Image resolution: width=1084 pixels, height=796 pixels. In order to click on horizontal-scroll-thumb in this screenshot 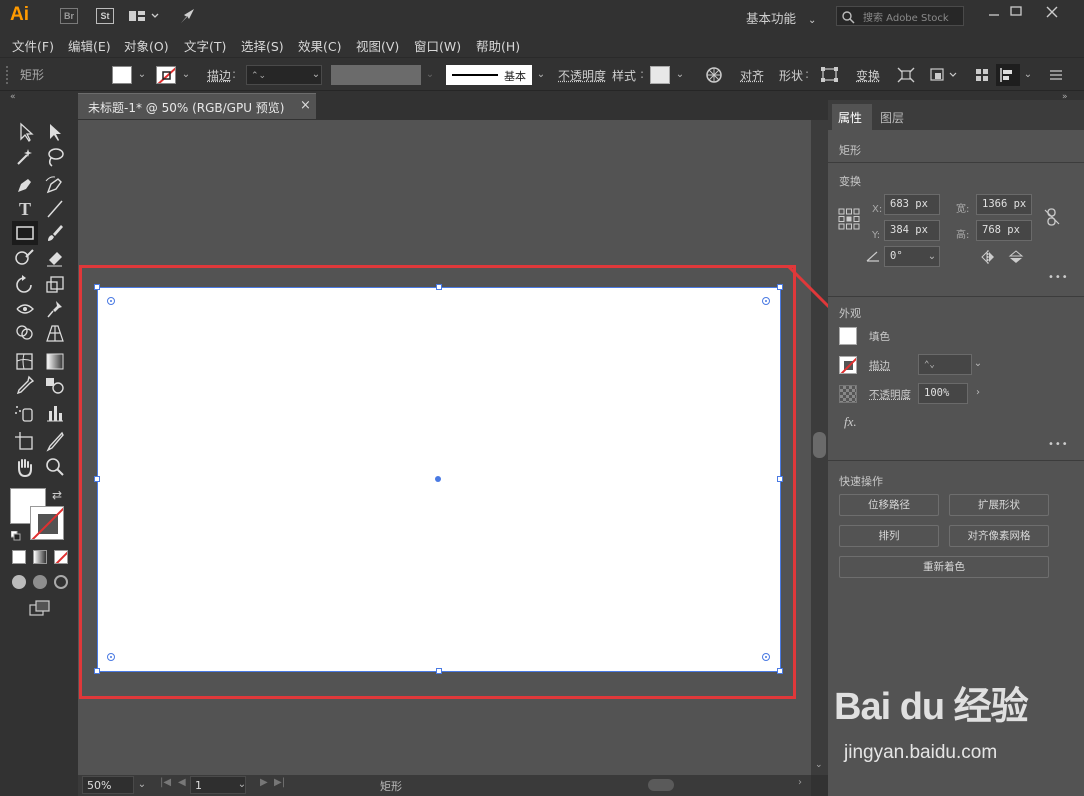, I will do `click(661, 785)`.